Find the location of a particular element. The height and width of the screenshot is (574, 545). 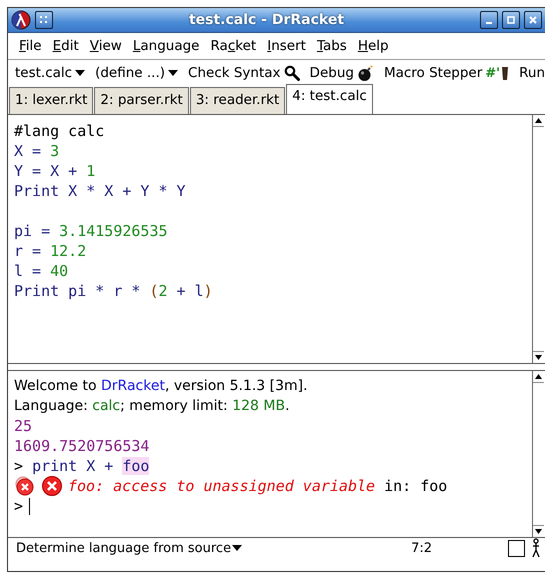

toolbar-button: Check Syntax is located at coordinates (244, 73).